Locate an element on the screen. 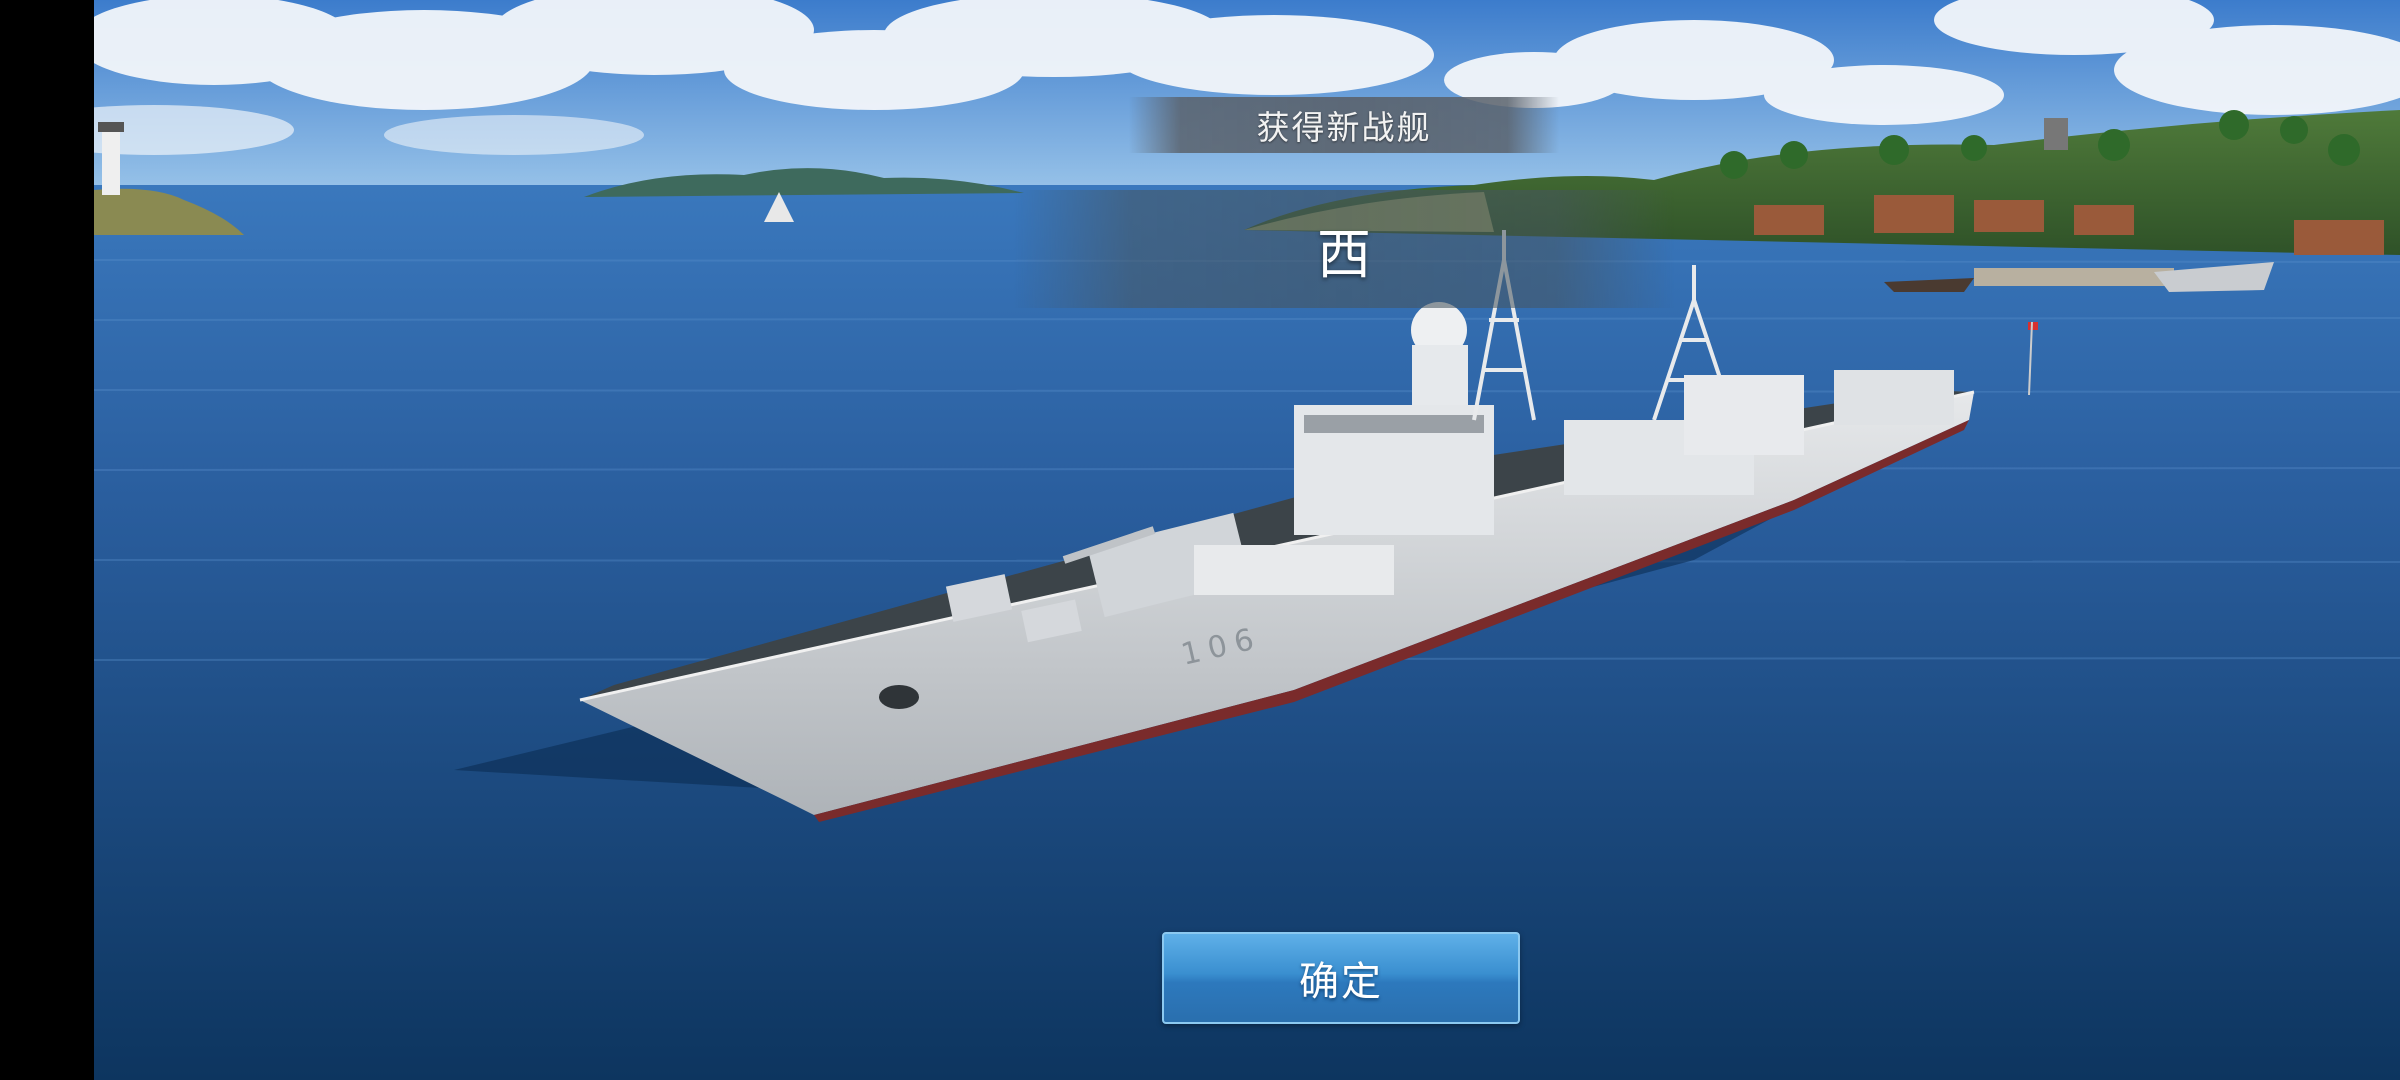  flag is located at coordinates (2033, 326).